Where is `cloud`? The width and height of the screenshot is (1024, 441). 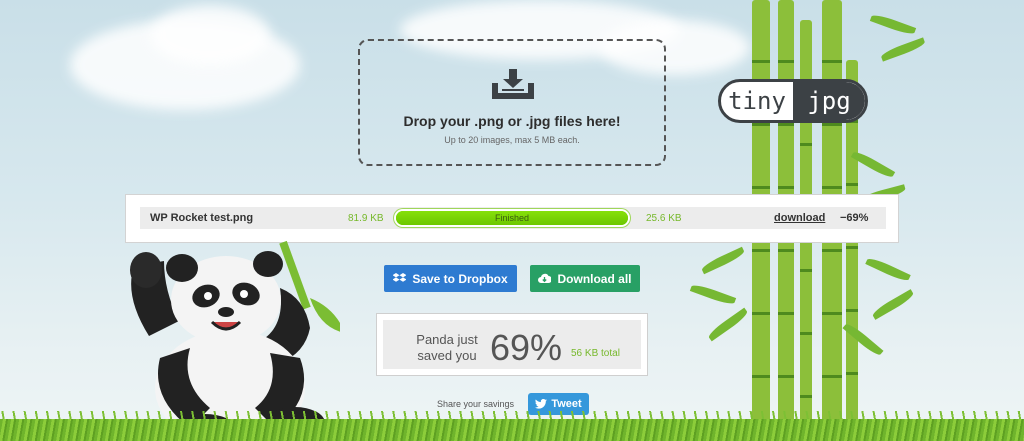
cloud is located at coordinates (210, 35).